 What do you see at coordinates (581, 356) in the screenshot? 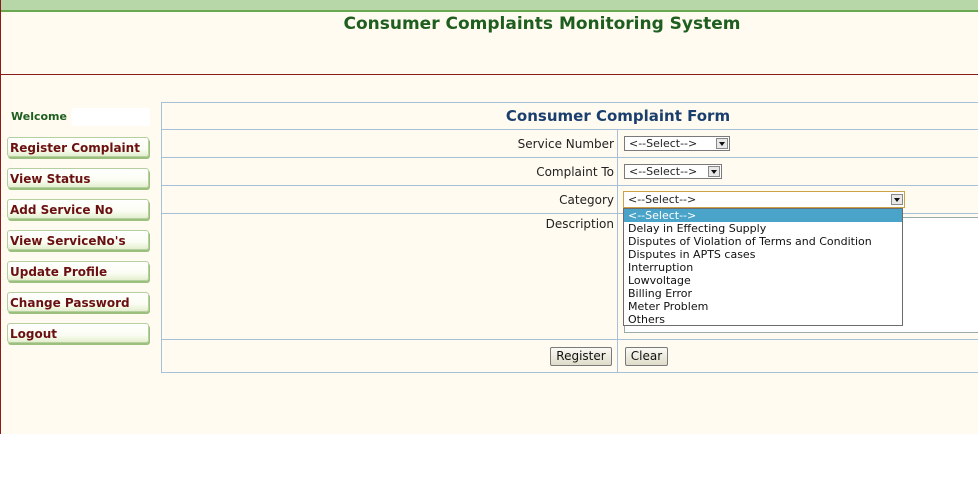
I see `register-button: Register` at bounding box center [581, 356].